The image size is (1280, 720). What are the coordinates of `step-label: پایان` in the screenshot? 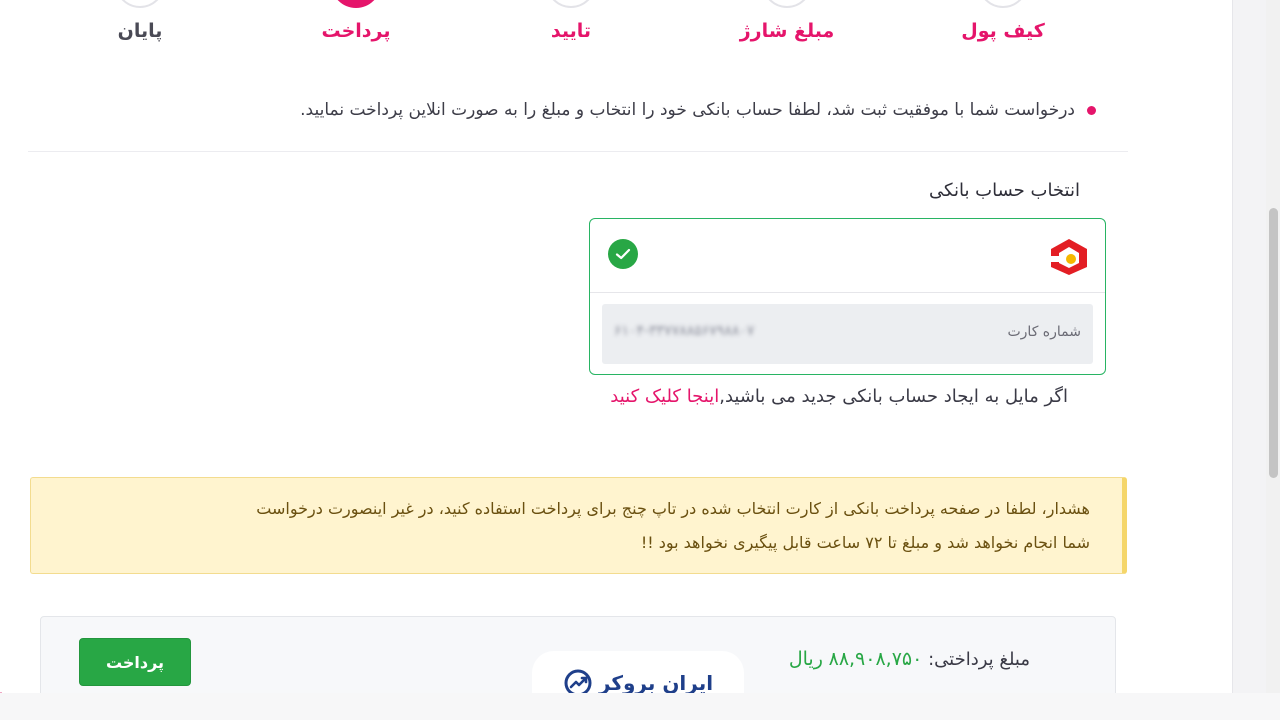 It's located at (140, 31).